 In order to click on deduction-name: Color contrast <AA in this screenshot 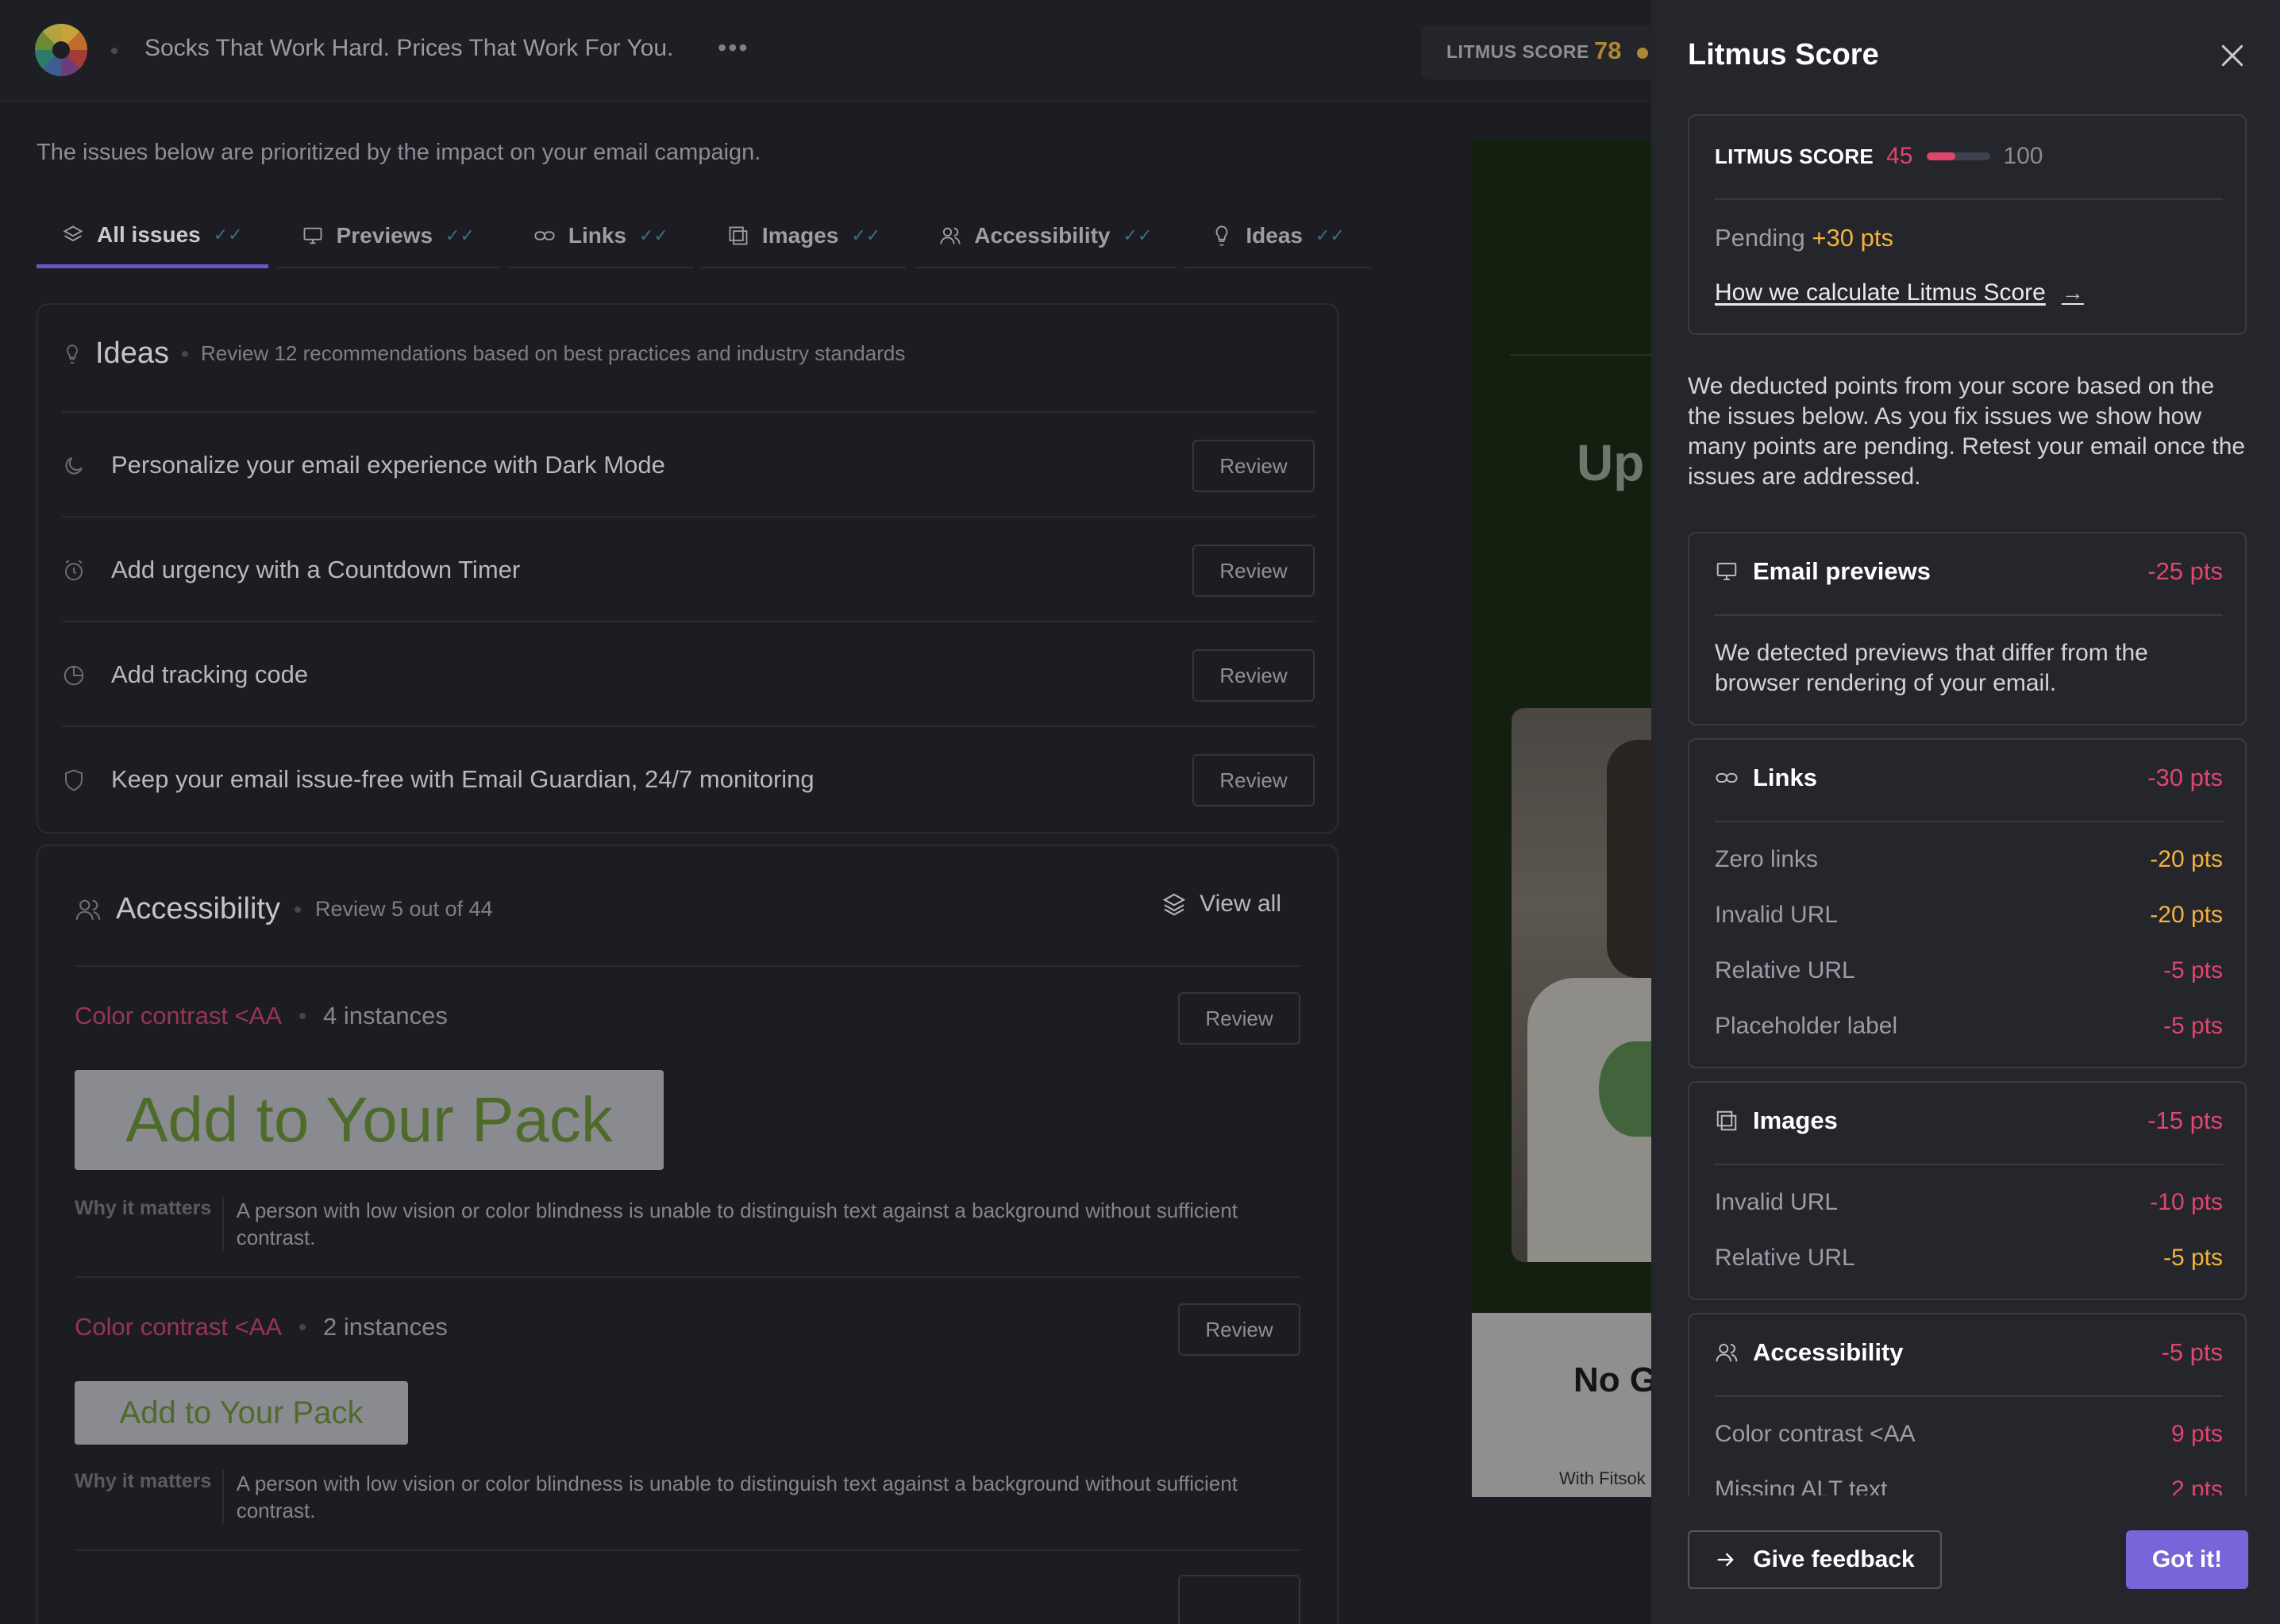, I will do `click(1815, 1434)`.